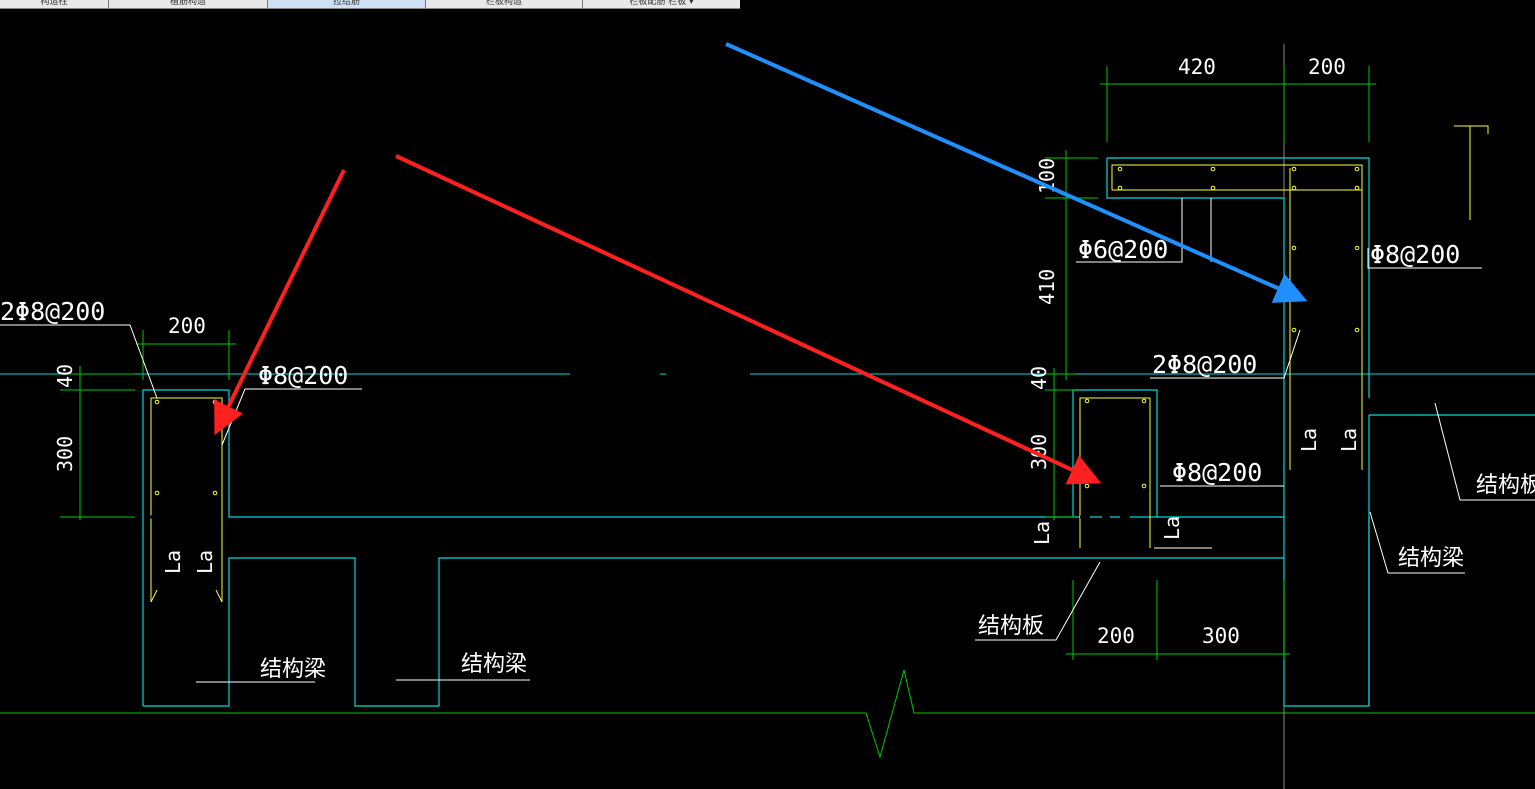 This screenshot has width=1535, height=789. What do you see at coordinates (1197, 67) in the screenshot?
I see `dim-420: 420` at bounding box center [1197, 67].